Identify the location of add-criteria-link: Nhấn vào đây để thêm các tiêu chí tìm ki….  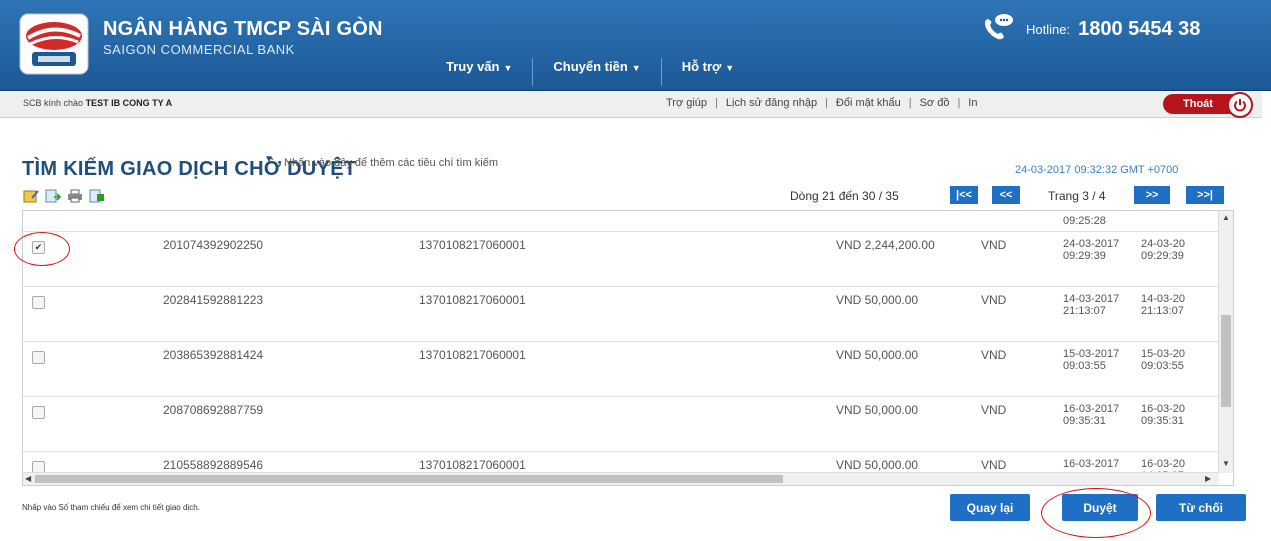
(391, 163).